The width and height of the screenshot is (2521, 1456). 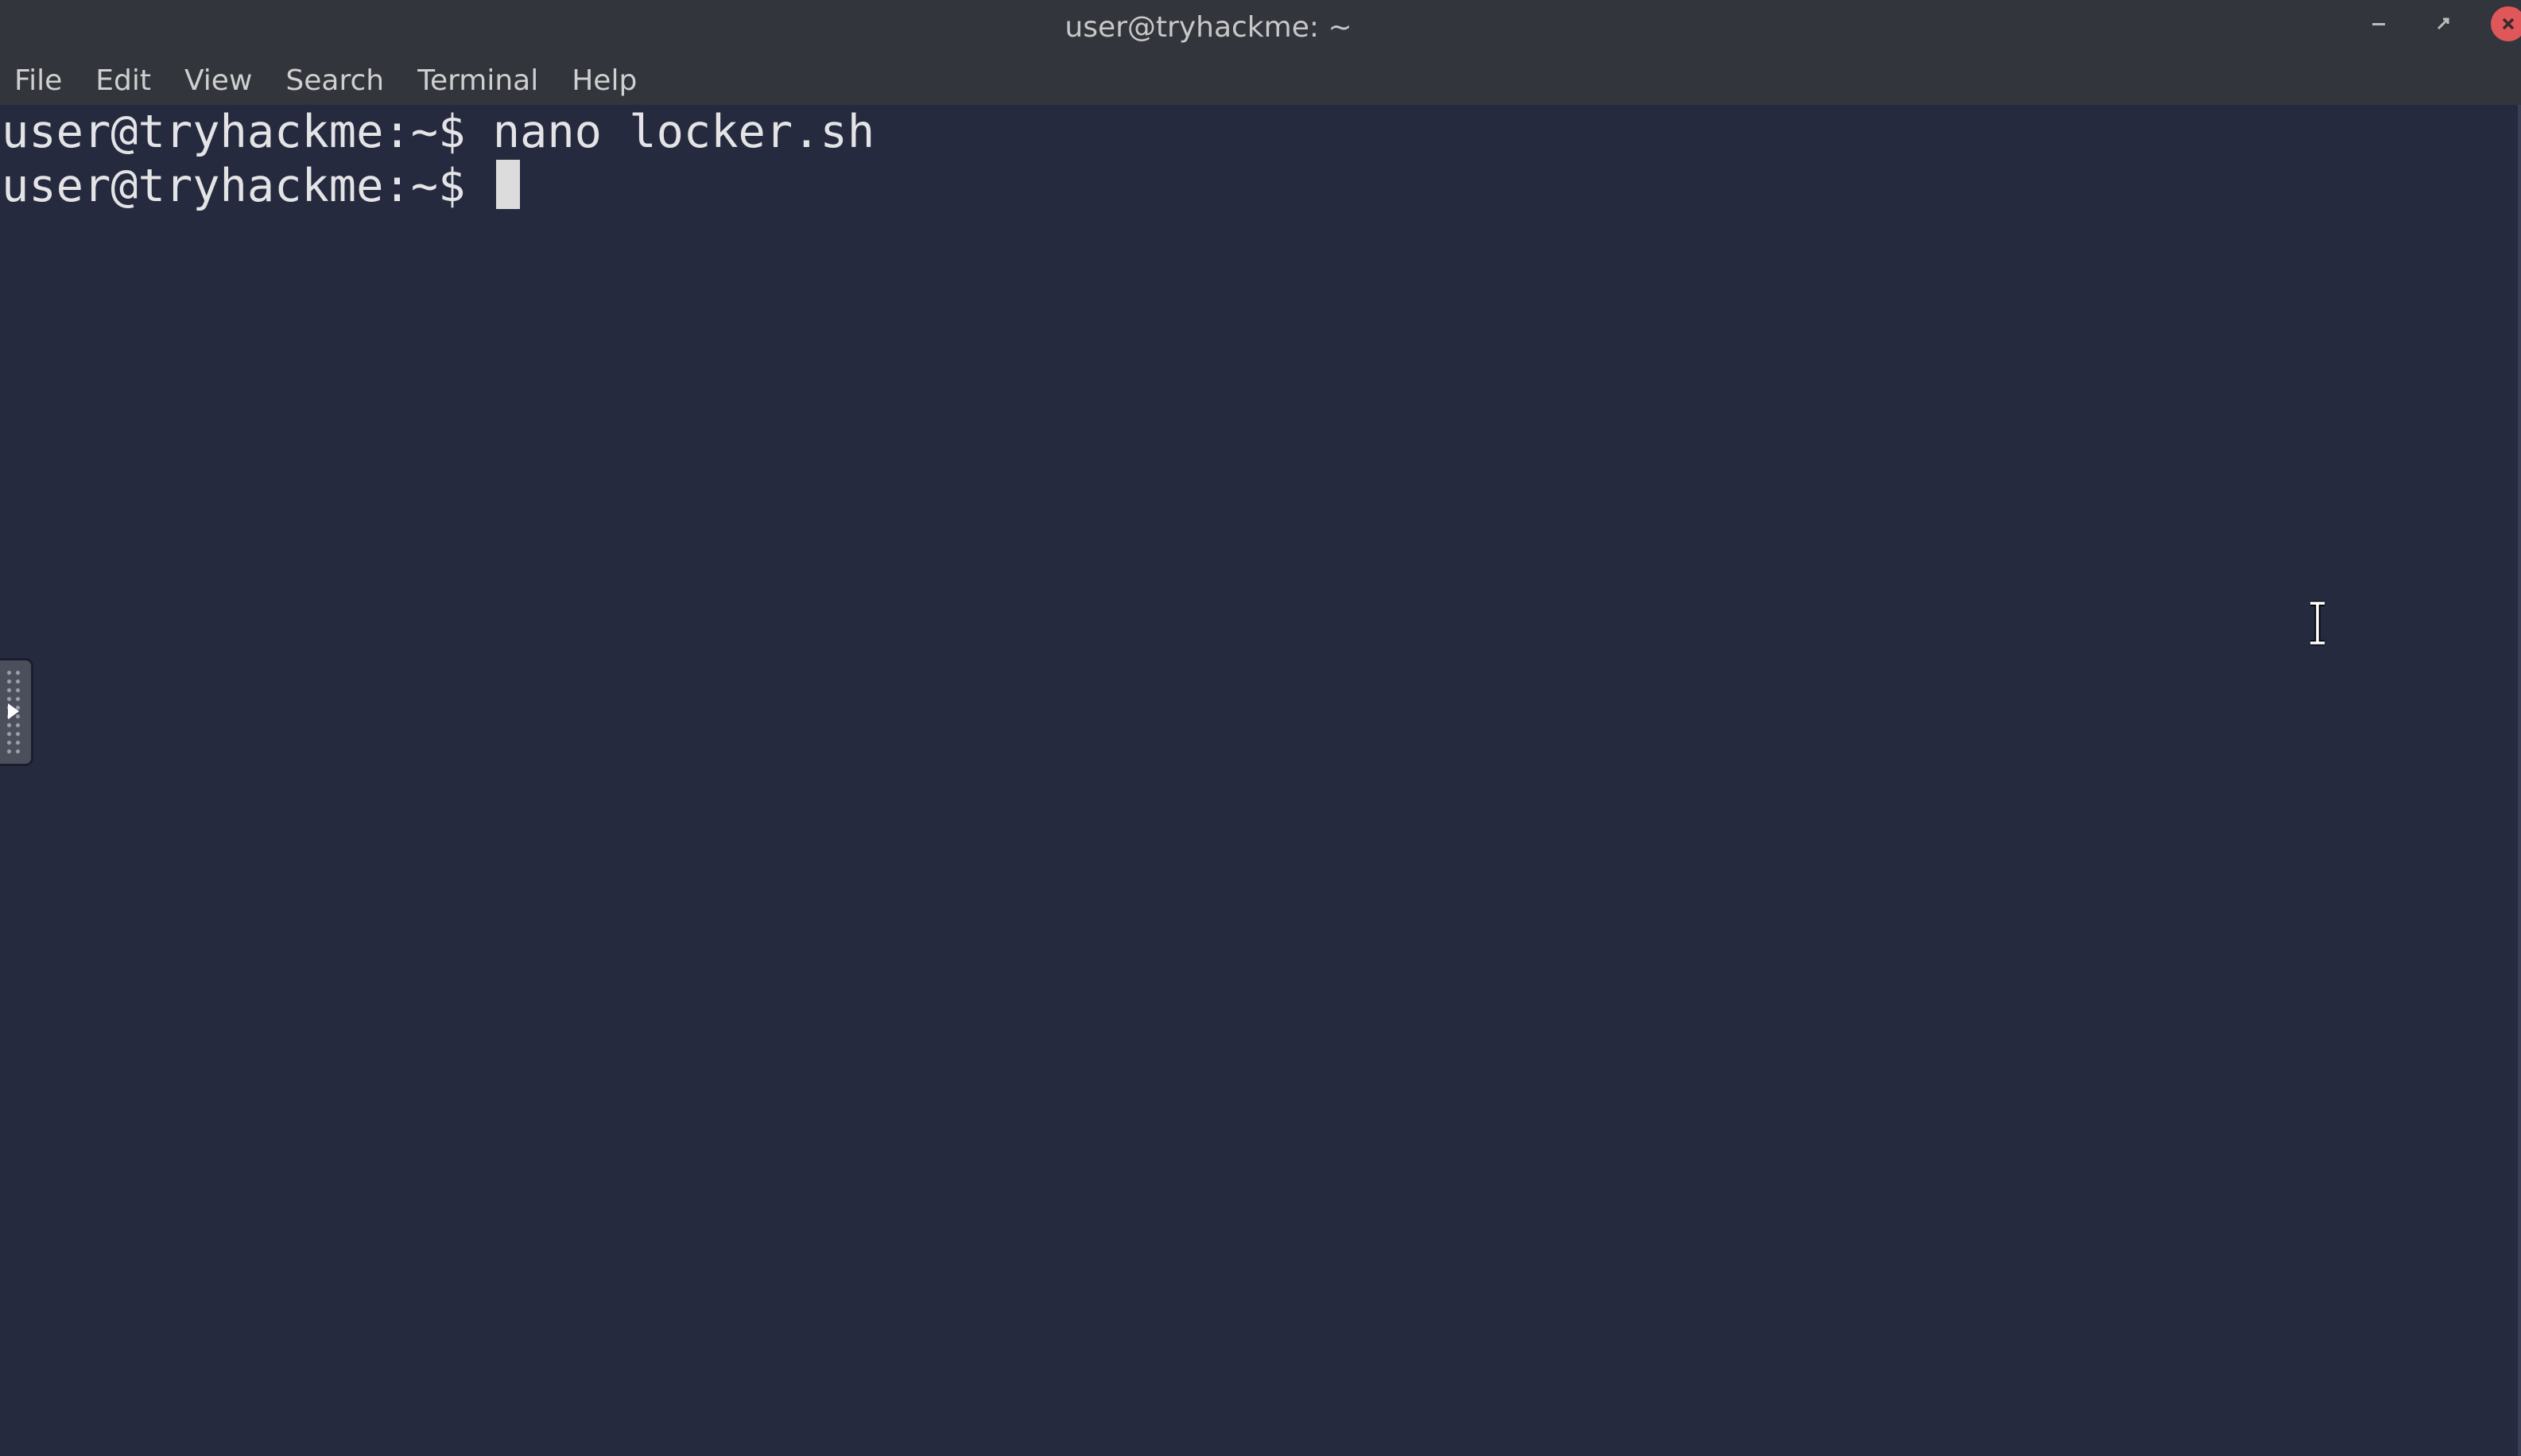 I want to click on ibeam-cursor-icon, so click(x=2317, y=623).